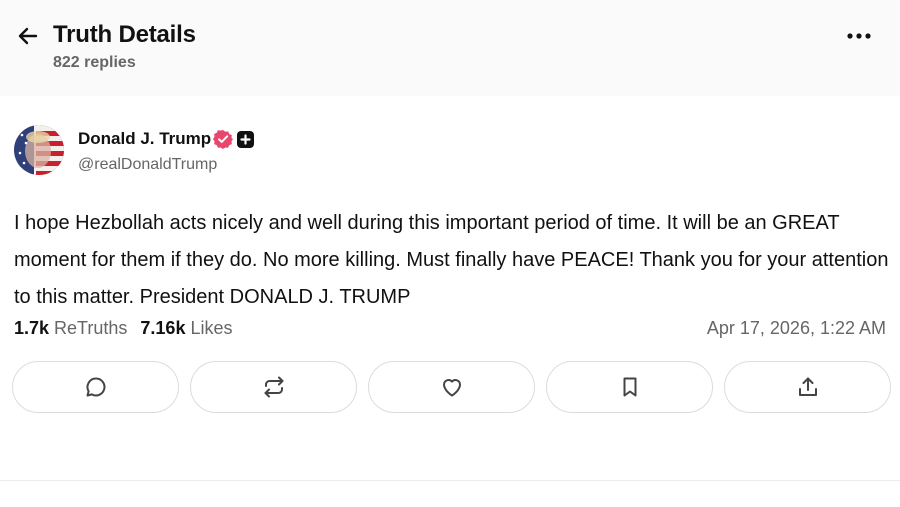  What do you see at coordinates (144, 139) in the screenshot?
I see `author-name: Donald J. Trump` at bounding box center [144, 139].